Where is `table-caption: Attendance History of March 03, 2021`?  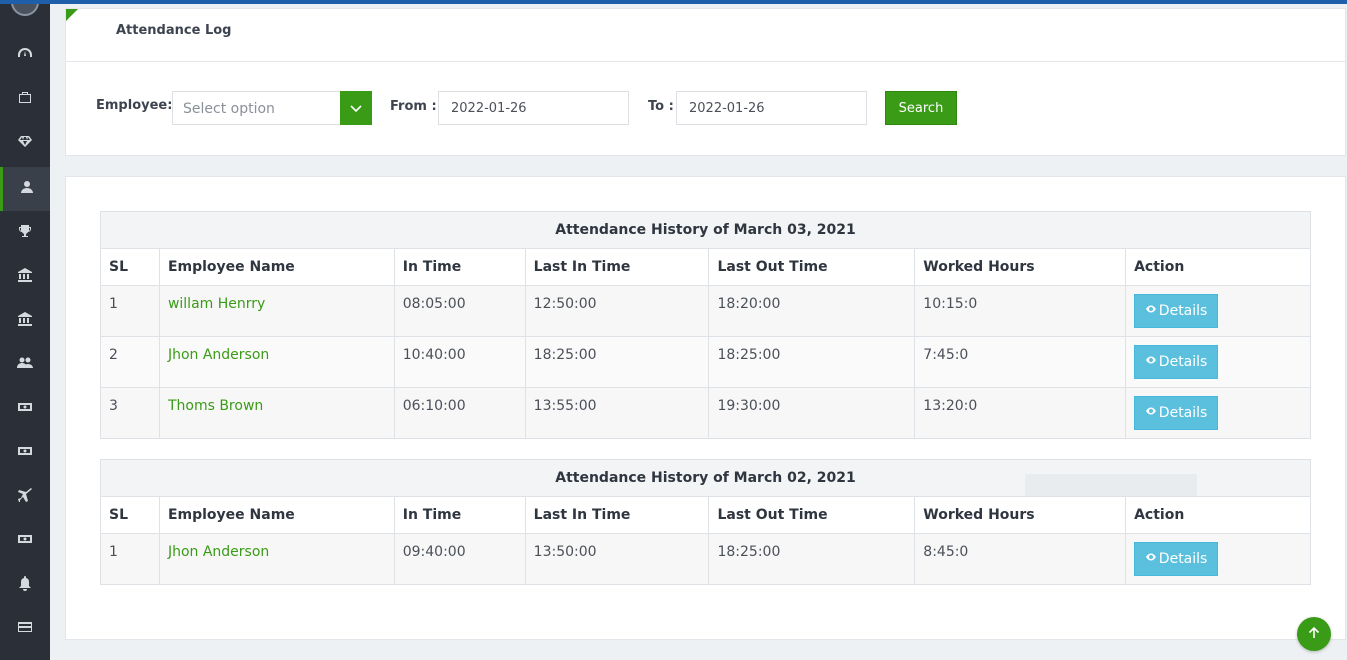
table-caption: Attendance History of March 03, 2021 is located at coordinates (705, 230).